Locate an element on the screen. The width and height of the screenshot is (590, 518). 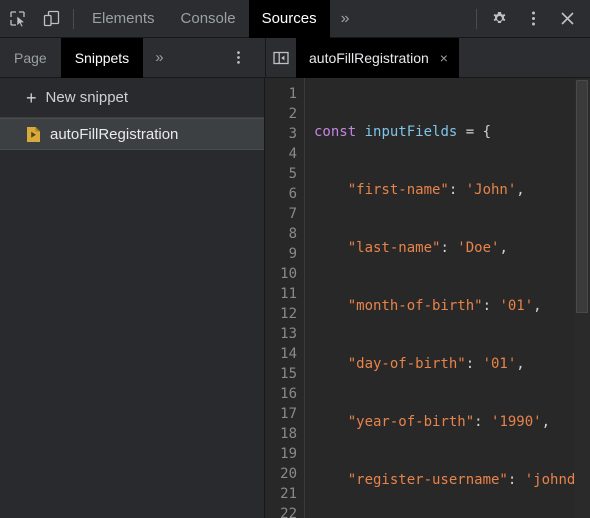
tab-sources: Sources is located at coordinates (289, 19).